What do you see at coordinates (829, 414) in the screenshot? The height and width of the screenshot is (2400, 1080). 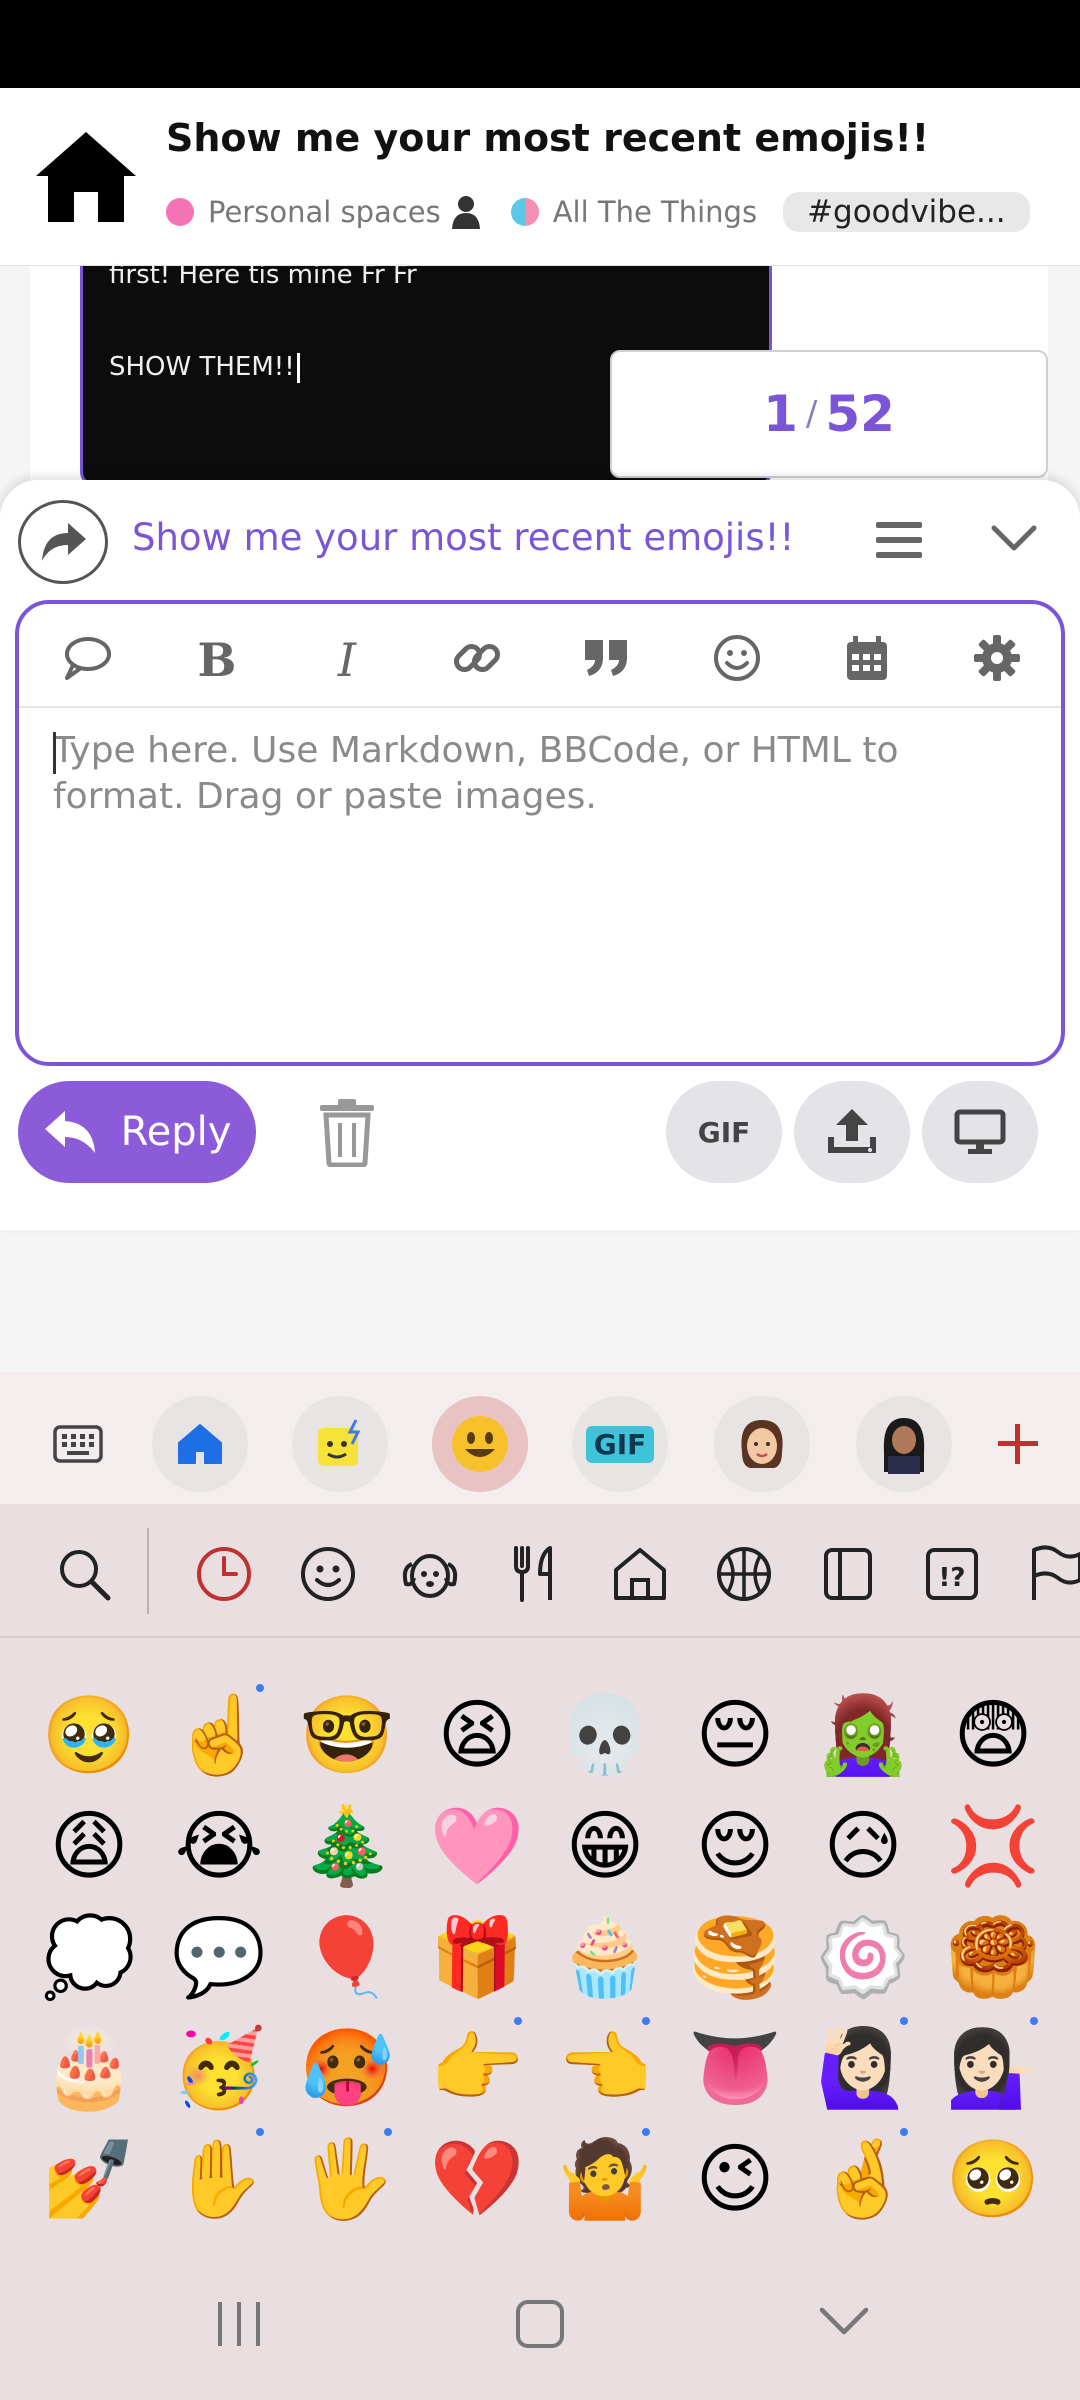 I see `topic-progress: 1 / 52` at bounding box center [829, 414].